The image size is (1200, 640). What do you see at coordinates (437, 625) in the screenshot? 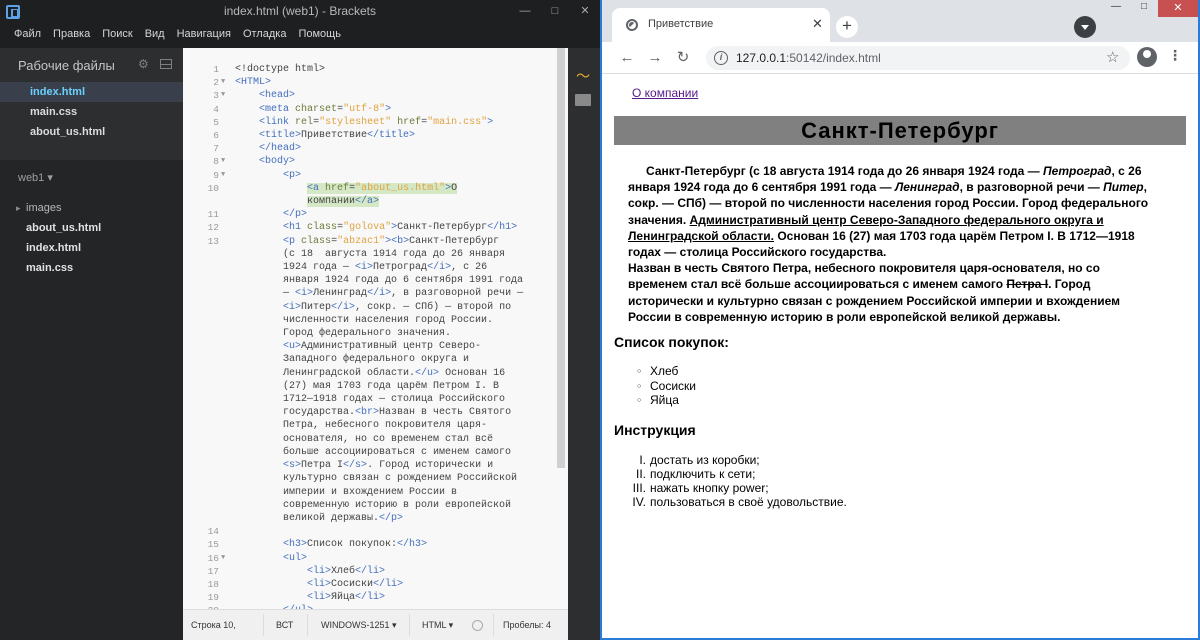
I see `language-select: HTML ▾` at bounding box center [437, 625].